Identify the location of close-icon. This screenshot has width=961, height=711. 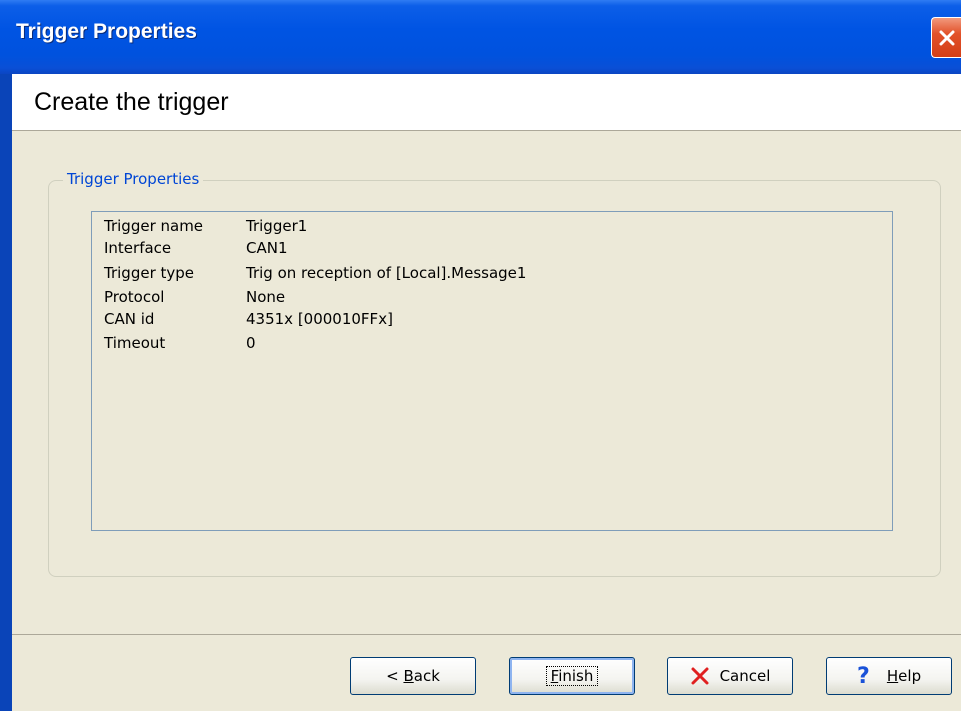
(947, 38).